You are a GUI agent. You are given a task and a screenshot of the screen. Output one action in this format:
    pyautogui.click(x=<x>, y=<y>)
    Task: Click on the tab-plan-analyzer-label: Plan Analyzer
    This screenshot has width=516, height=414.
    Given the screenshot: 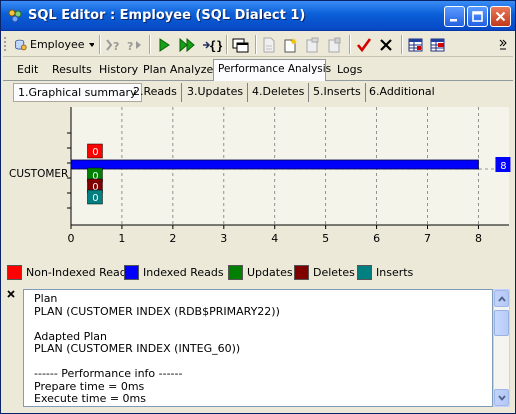 What is the action you would take?
    pyautogui.click(x=180, y=69)
    